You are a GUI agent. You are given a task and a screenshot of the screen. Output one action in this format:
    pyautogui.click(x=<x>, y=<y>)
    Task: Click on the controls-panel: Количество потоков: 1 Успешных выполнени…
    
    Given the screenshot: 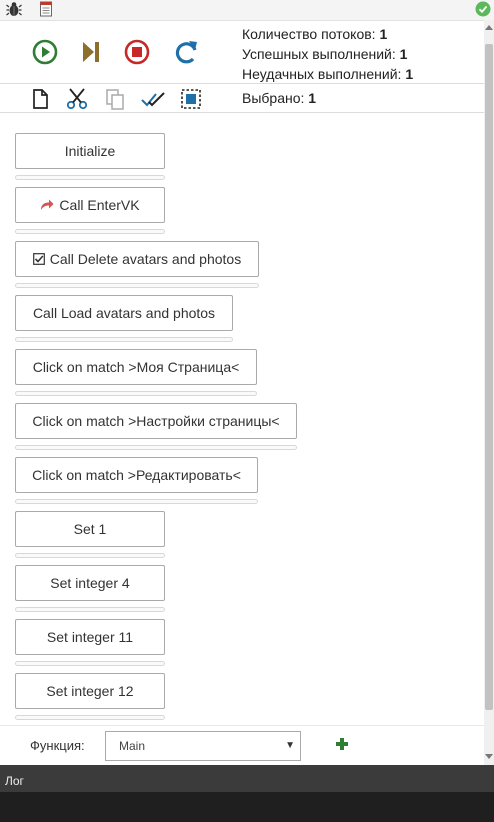 What is the action you would take?
    pyautogui.click(x=242, y=66)
    